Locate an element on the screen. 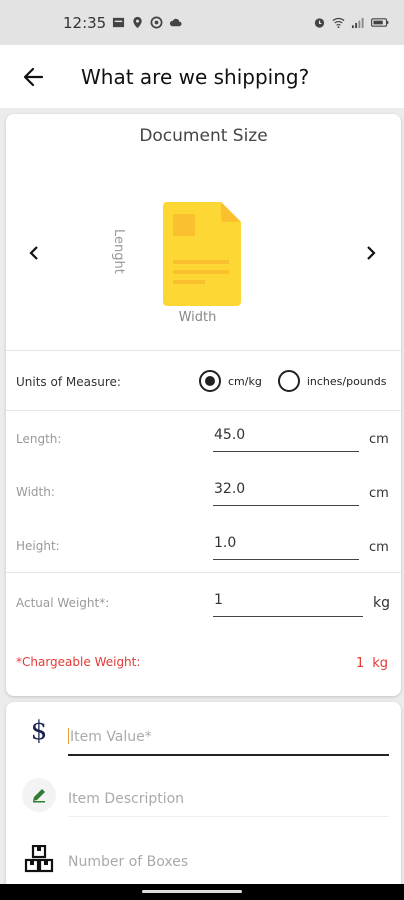 The image size is (404, 900). document-illustration is located at coordinates (202, 254).